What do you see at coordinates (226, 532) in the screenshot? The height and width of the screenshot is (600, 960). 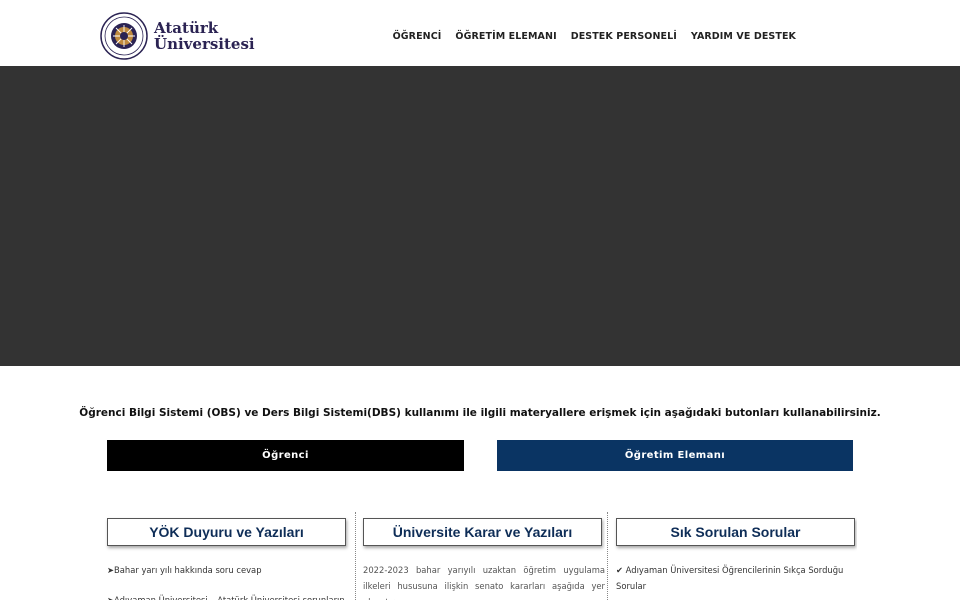 I see `column-title: YÖK Duyuru ve Yazıları` at bounding box center [226, 532].